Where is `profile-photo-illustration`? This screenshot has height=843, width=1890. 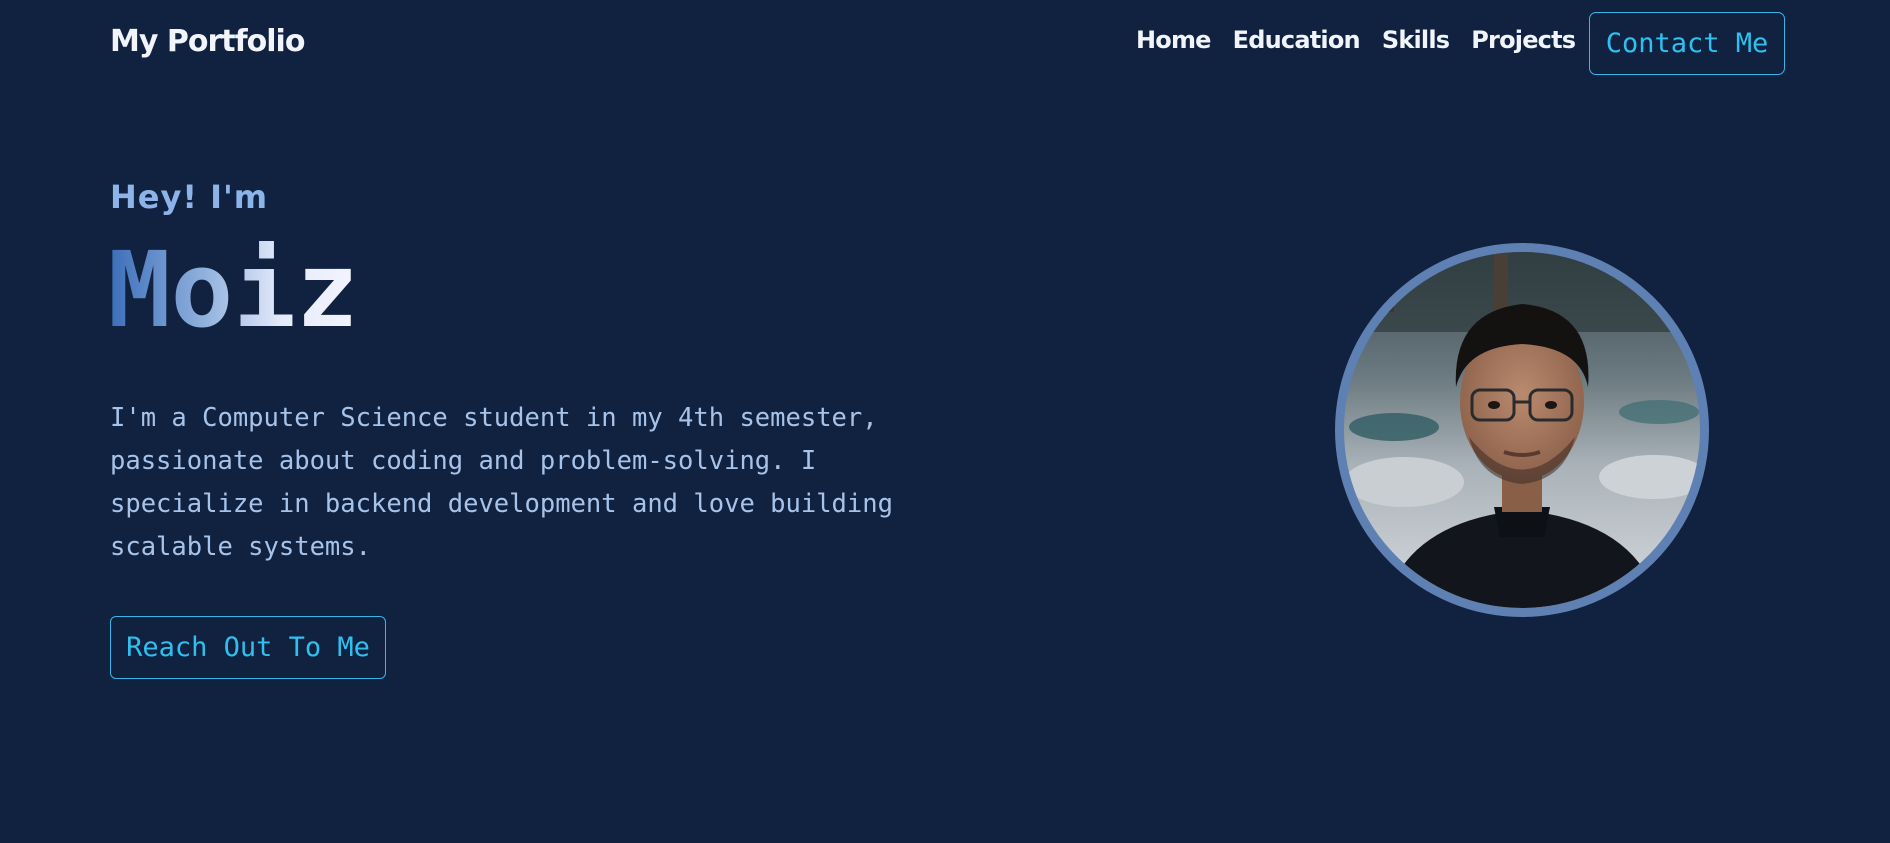
profile-photo-illustration is located at coordinates (1522, 430).